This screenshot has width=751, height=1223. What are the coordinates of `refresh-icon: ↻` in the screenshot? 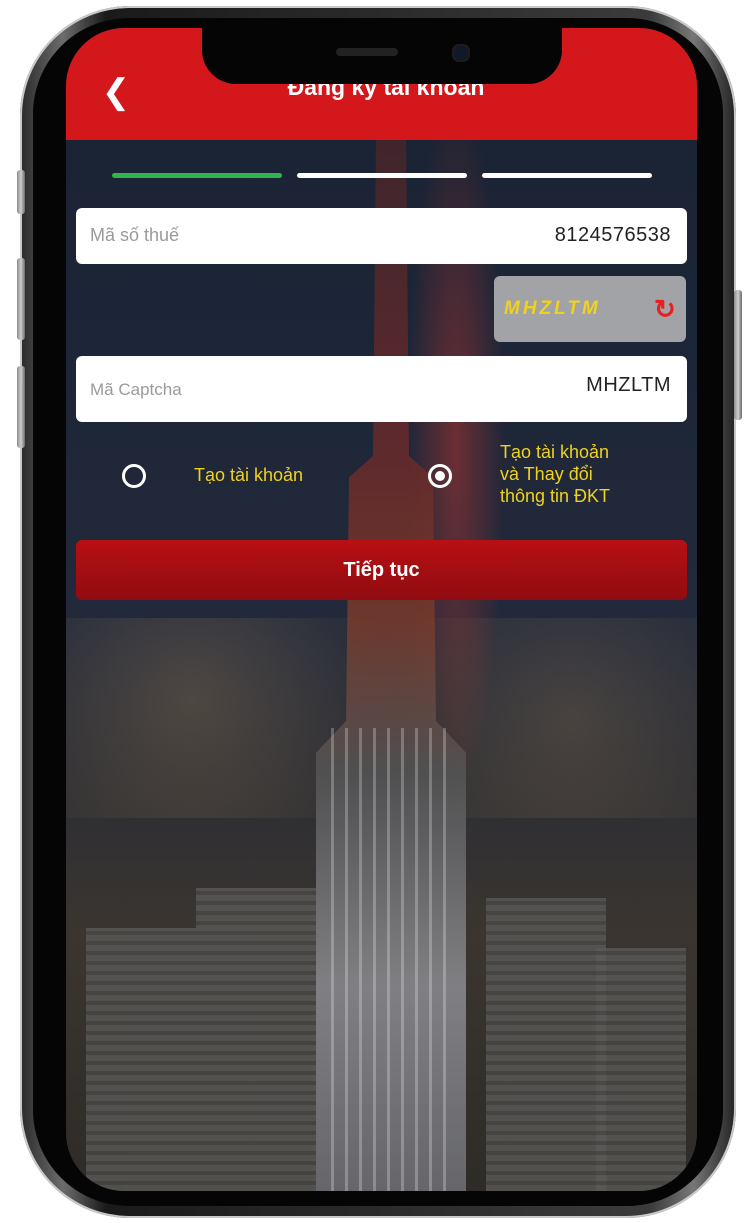 It's located at (665, 309).